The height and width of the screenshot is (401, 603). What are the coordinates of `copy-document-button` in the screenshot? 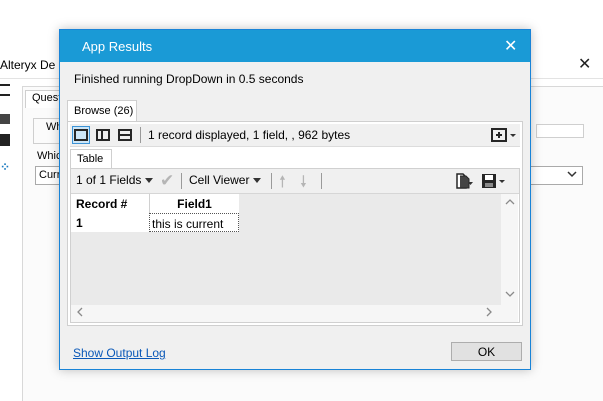 It's located at (464, 181).